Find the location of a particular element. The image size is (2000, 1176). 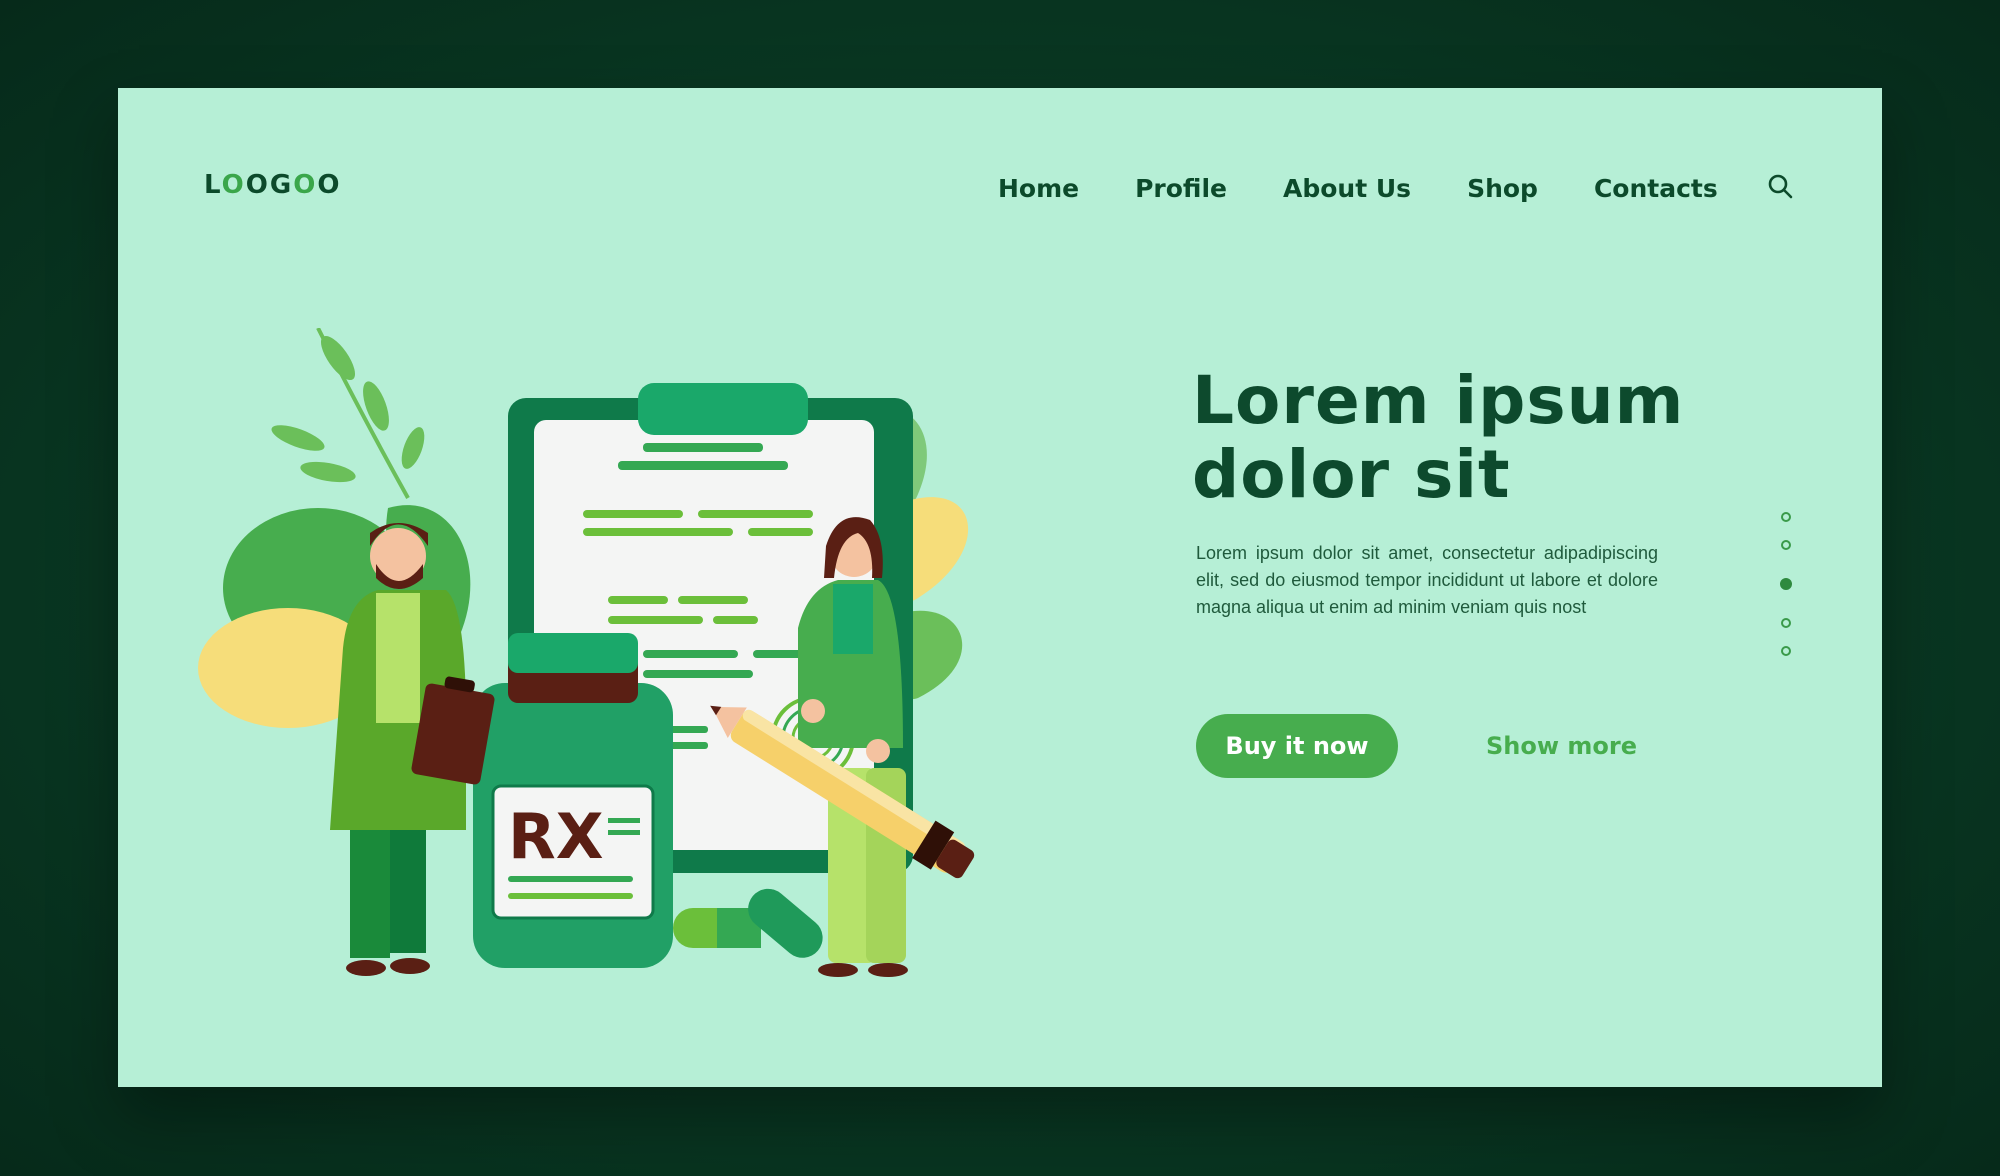

show-more-link: Show more is located at coordinates (1561, 746).